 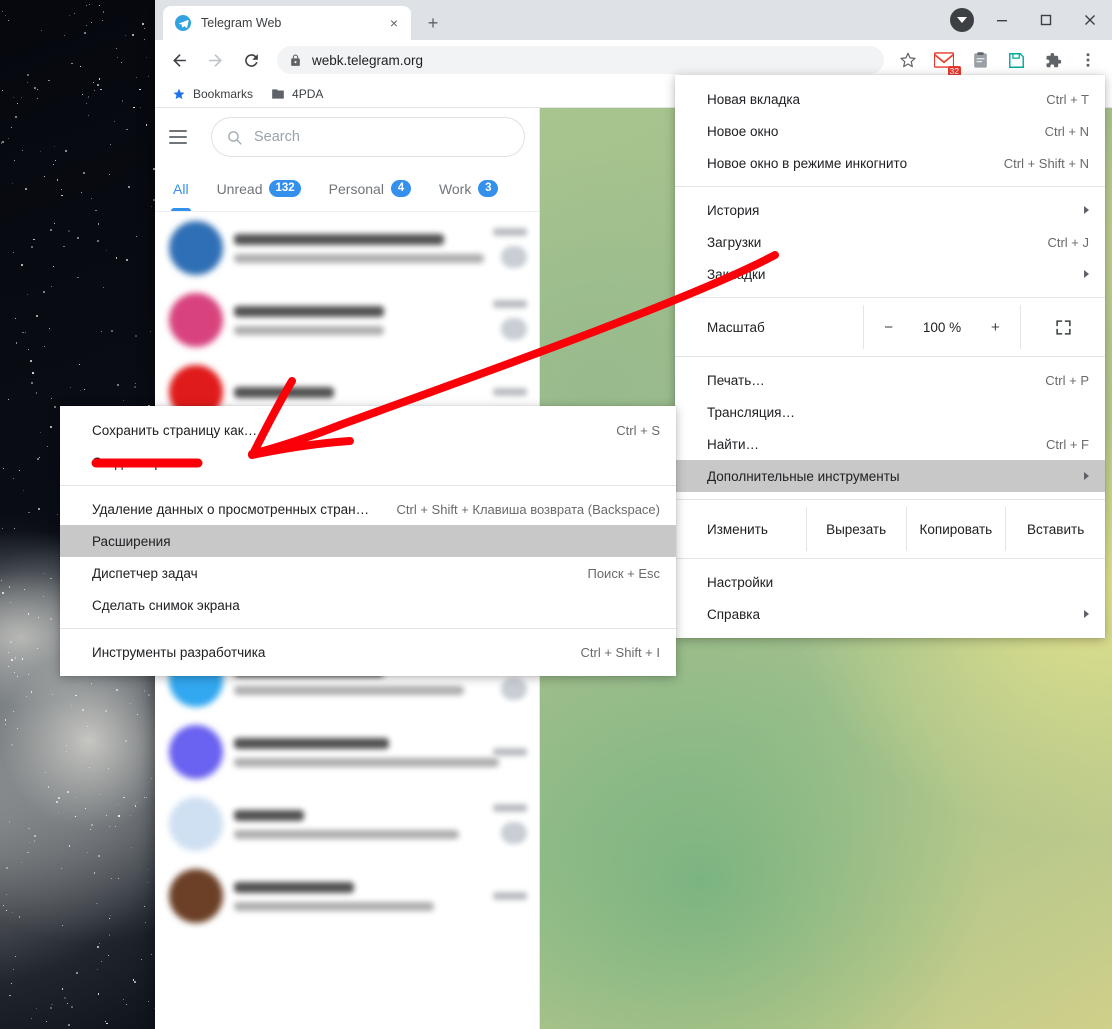 I want to click on zoom-out-button: −, so click(x=889, y=327).